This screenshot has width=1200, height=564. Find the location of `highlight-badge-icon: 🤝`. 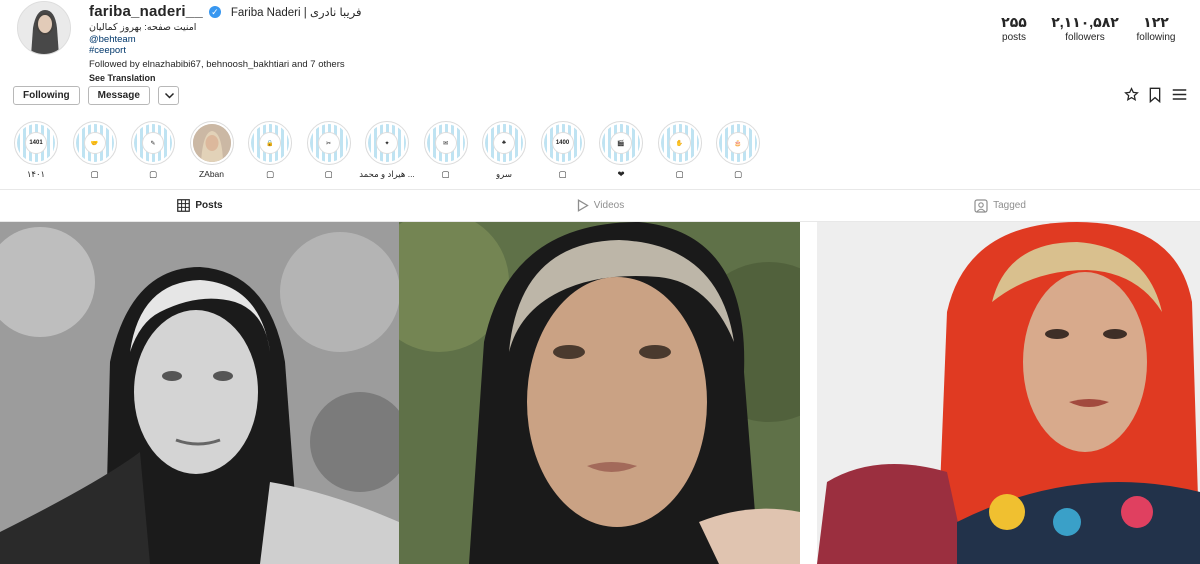

highlight-badge-icon: 🤝 is located at coordinates (94, 143).